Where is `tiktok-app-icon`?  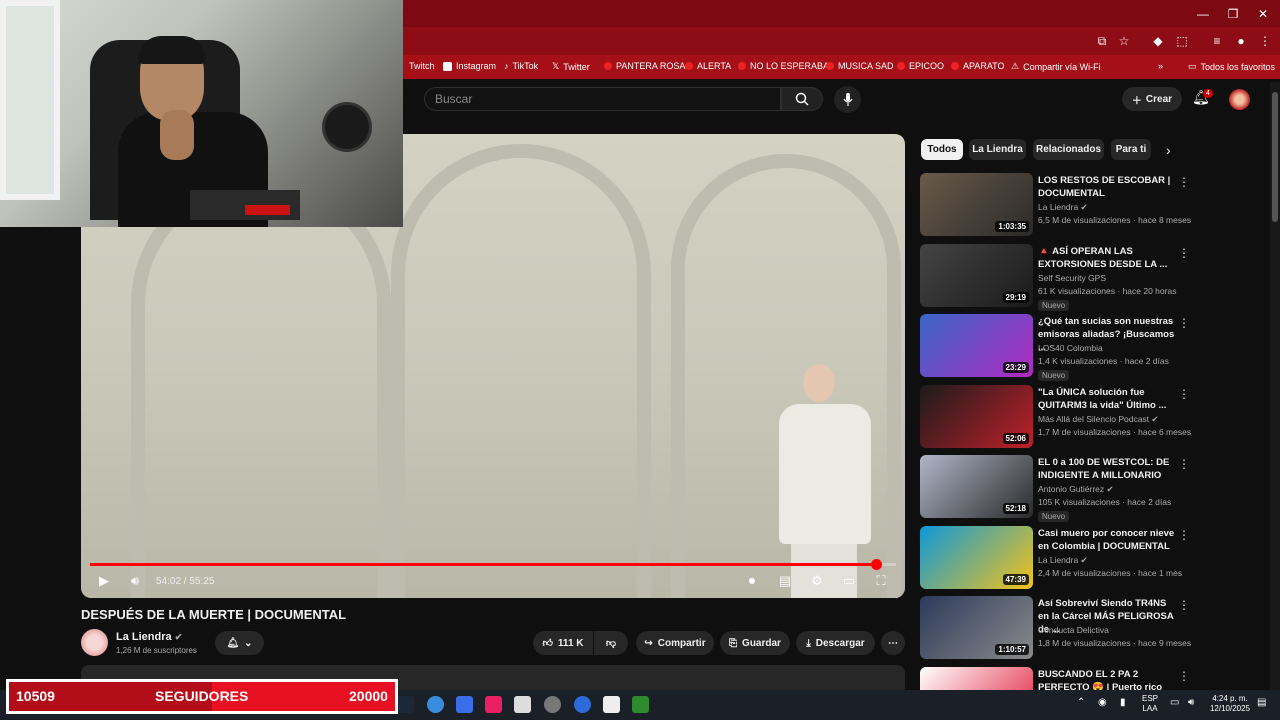
tiktok-app-icon is located at coordinates (493, 704).